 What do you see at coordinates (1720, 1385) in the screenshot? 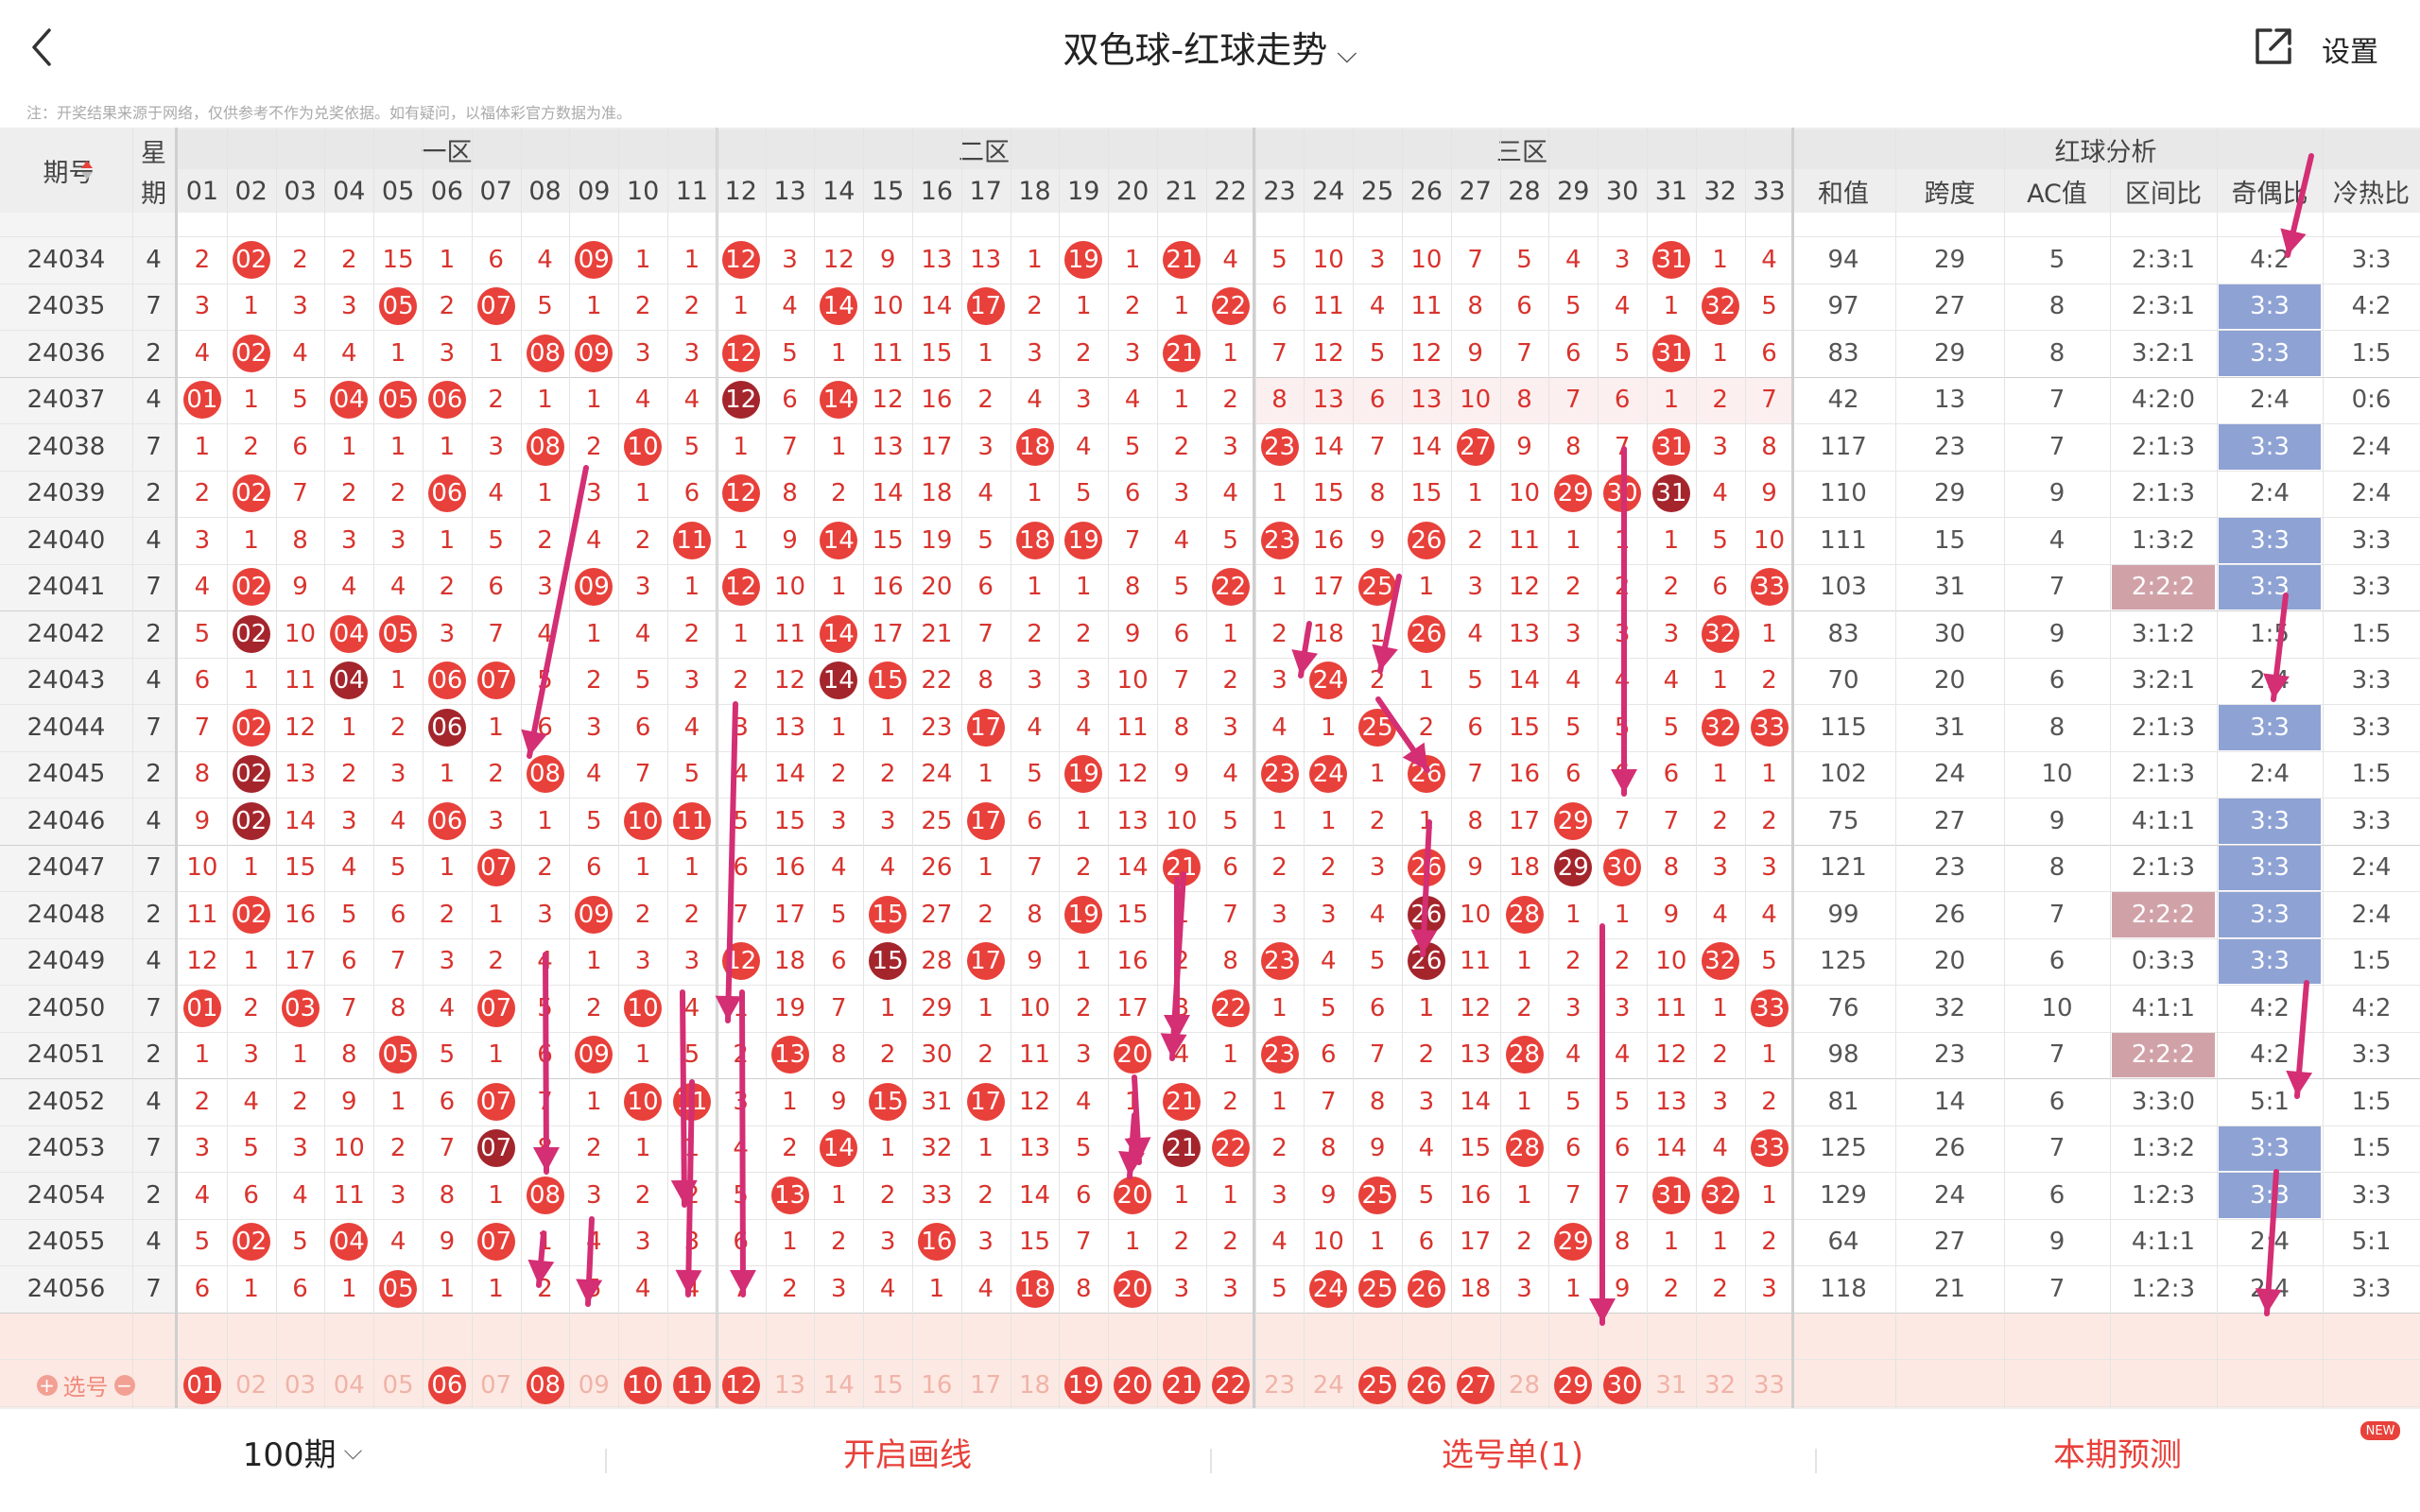
I see `pick-number: 32` at bounding box center [1720, 1385].